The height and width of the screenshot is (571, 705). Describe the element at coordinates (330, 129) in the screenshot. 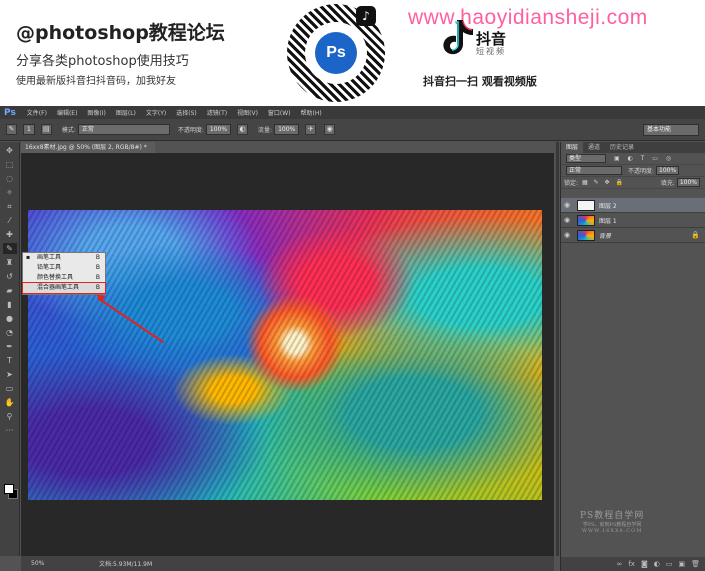

I see `pressure-size-icon: ◉` at that location.